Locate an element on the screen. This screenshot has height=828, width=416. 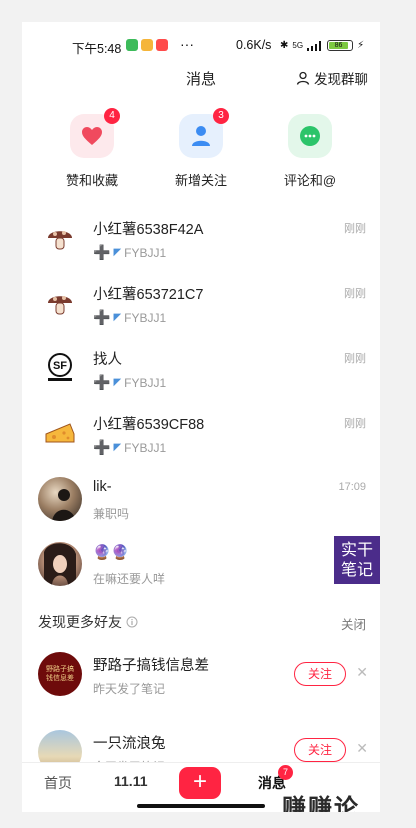
suggest-friends-title: 发现更多好友 is located at coordinates (80, 622).